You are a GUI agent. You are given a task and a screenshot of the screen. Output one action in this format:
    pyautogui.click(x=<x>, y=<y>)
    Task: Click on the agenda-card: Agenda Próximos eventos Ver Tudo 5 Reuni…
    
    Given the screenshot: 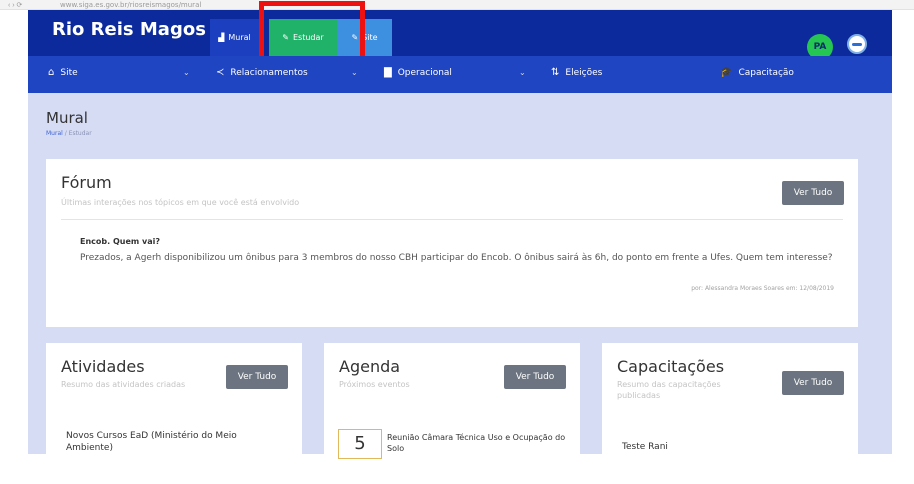 What is the action you would take?
    pyautogui.click(x=452, y=401)
    